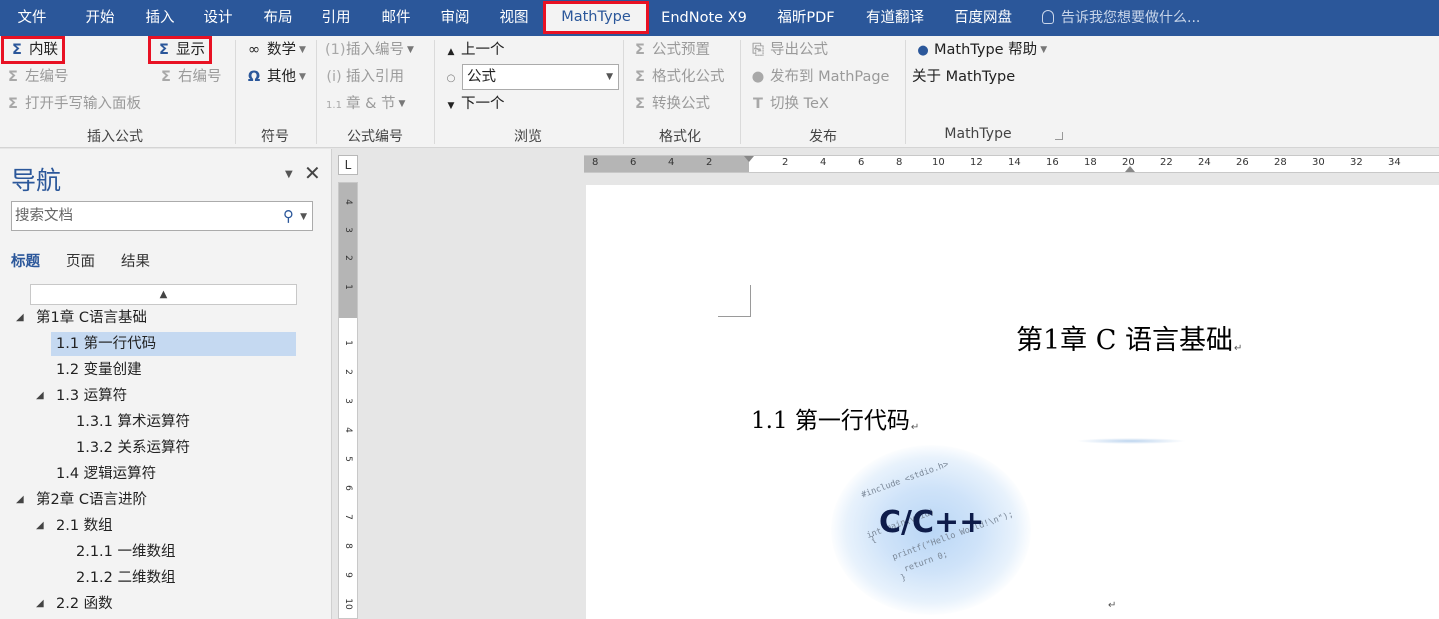 This screenshot has height=619, width=1439. Describe the element at coordinates (91, 318) in the screenshot. I see `nav-heading-item: 第1章 C语言基础` at that location.